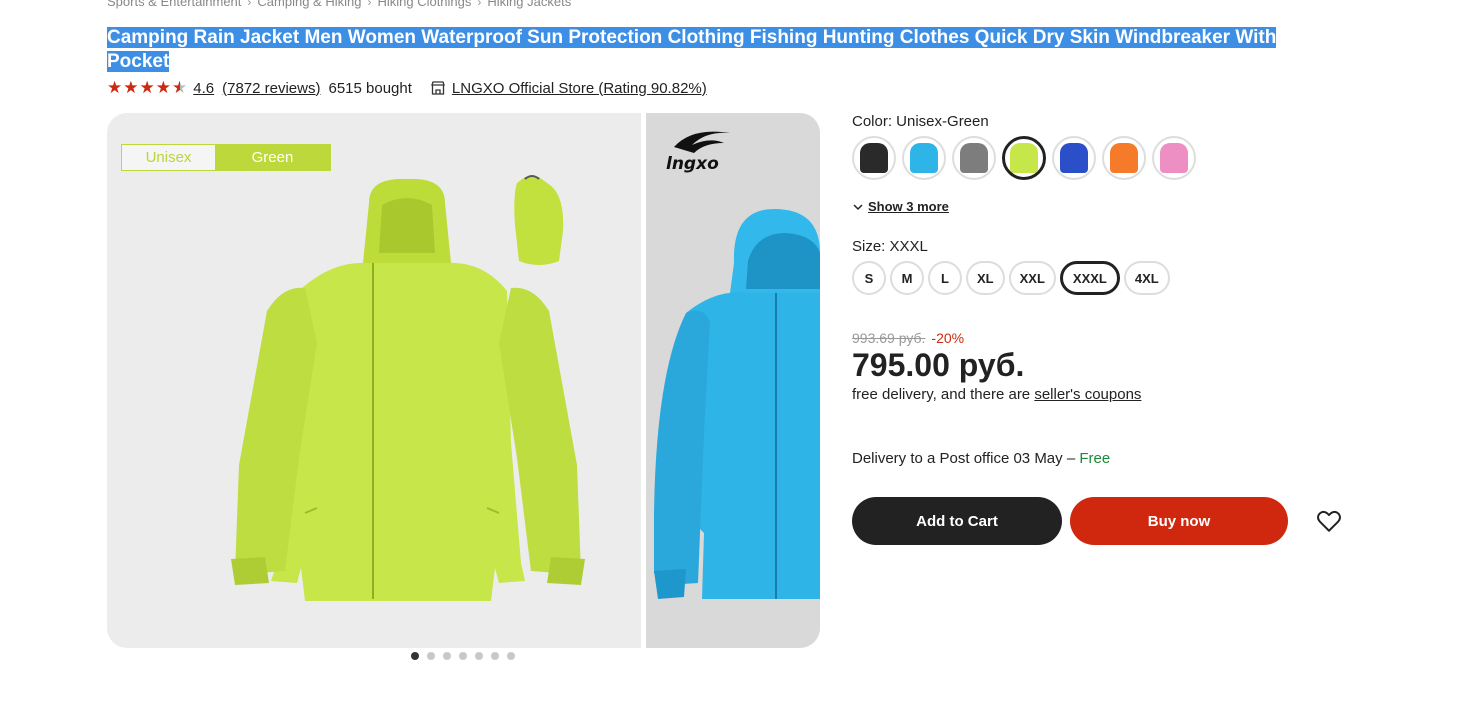 This screenshot has width=1465, height=727. I want to click on size-option-xl: XL, so click(985, 278).